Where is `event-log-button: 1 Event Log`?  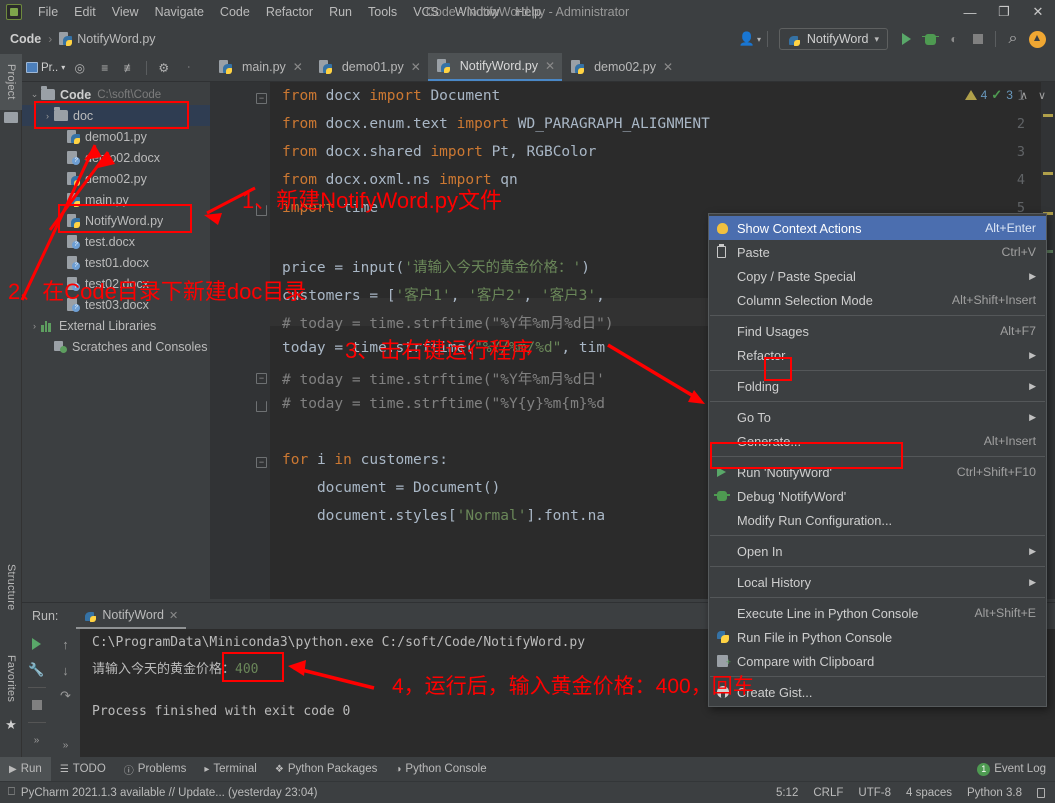 event-log-button: 1 Event Log is located at coordinates (1011, 769).